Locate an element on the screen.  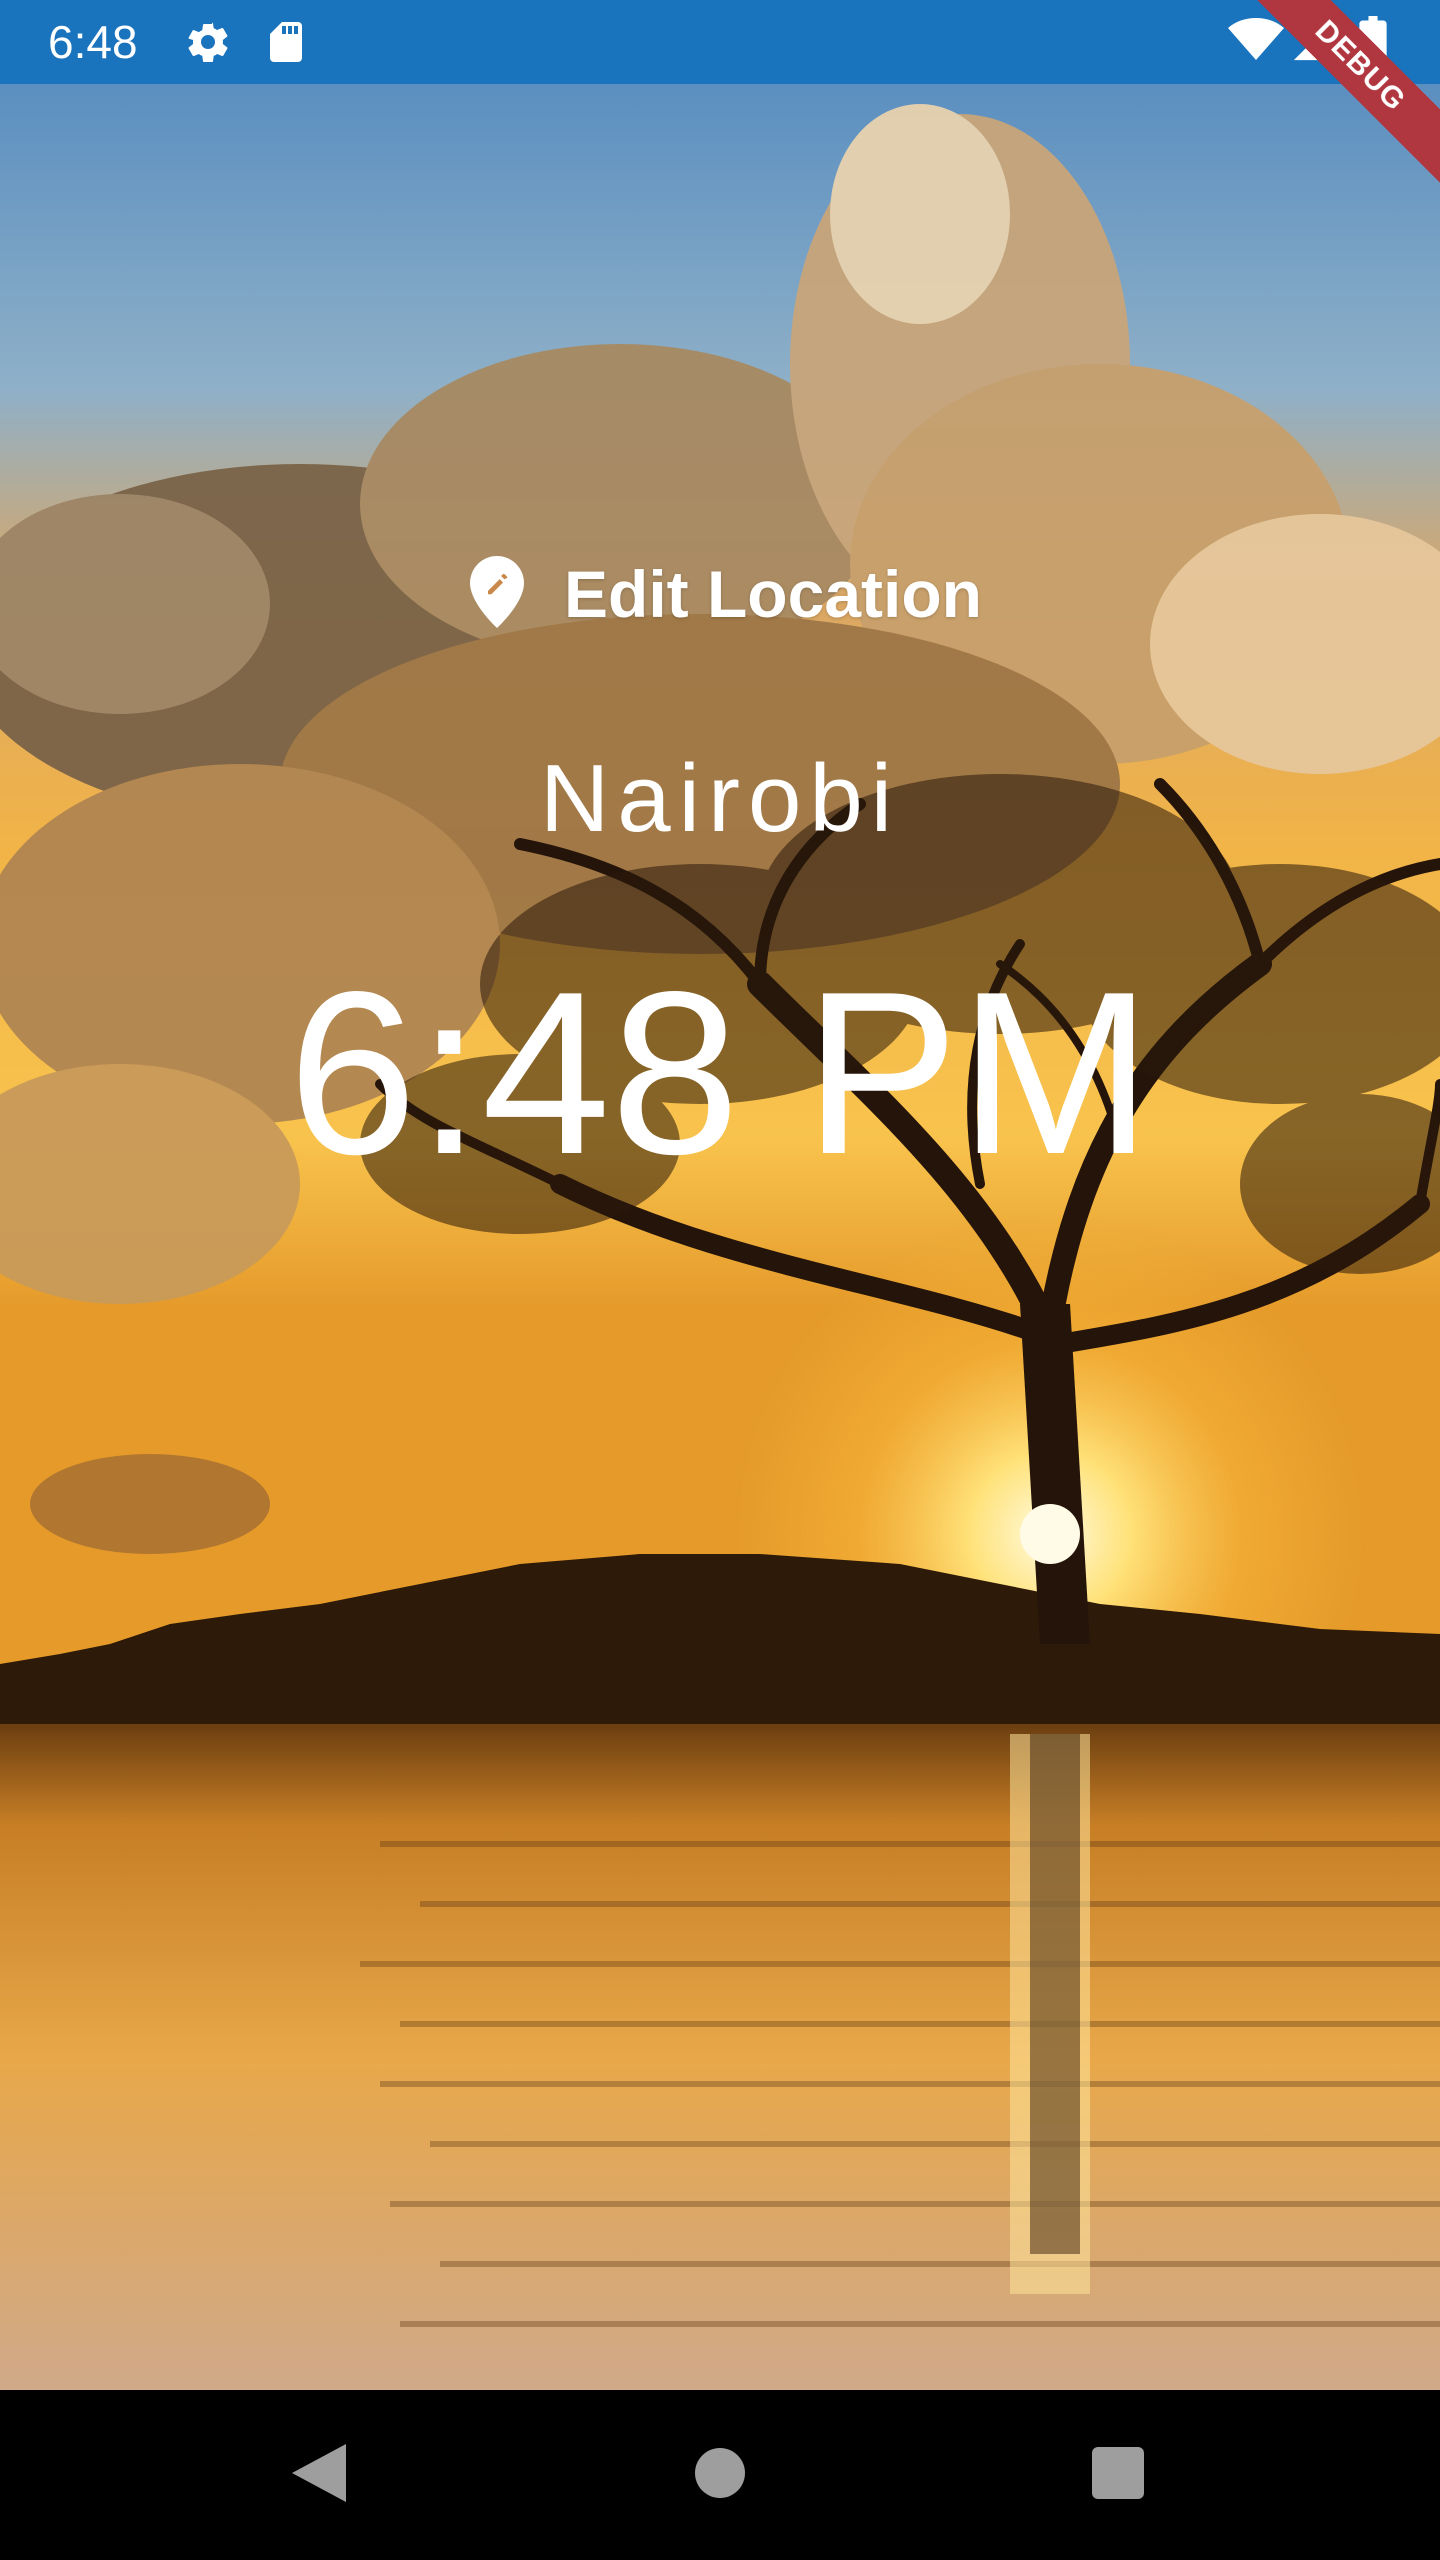
recents-button is located at coordinates (1118, 2475).